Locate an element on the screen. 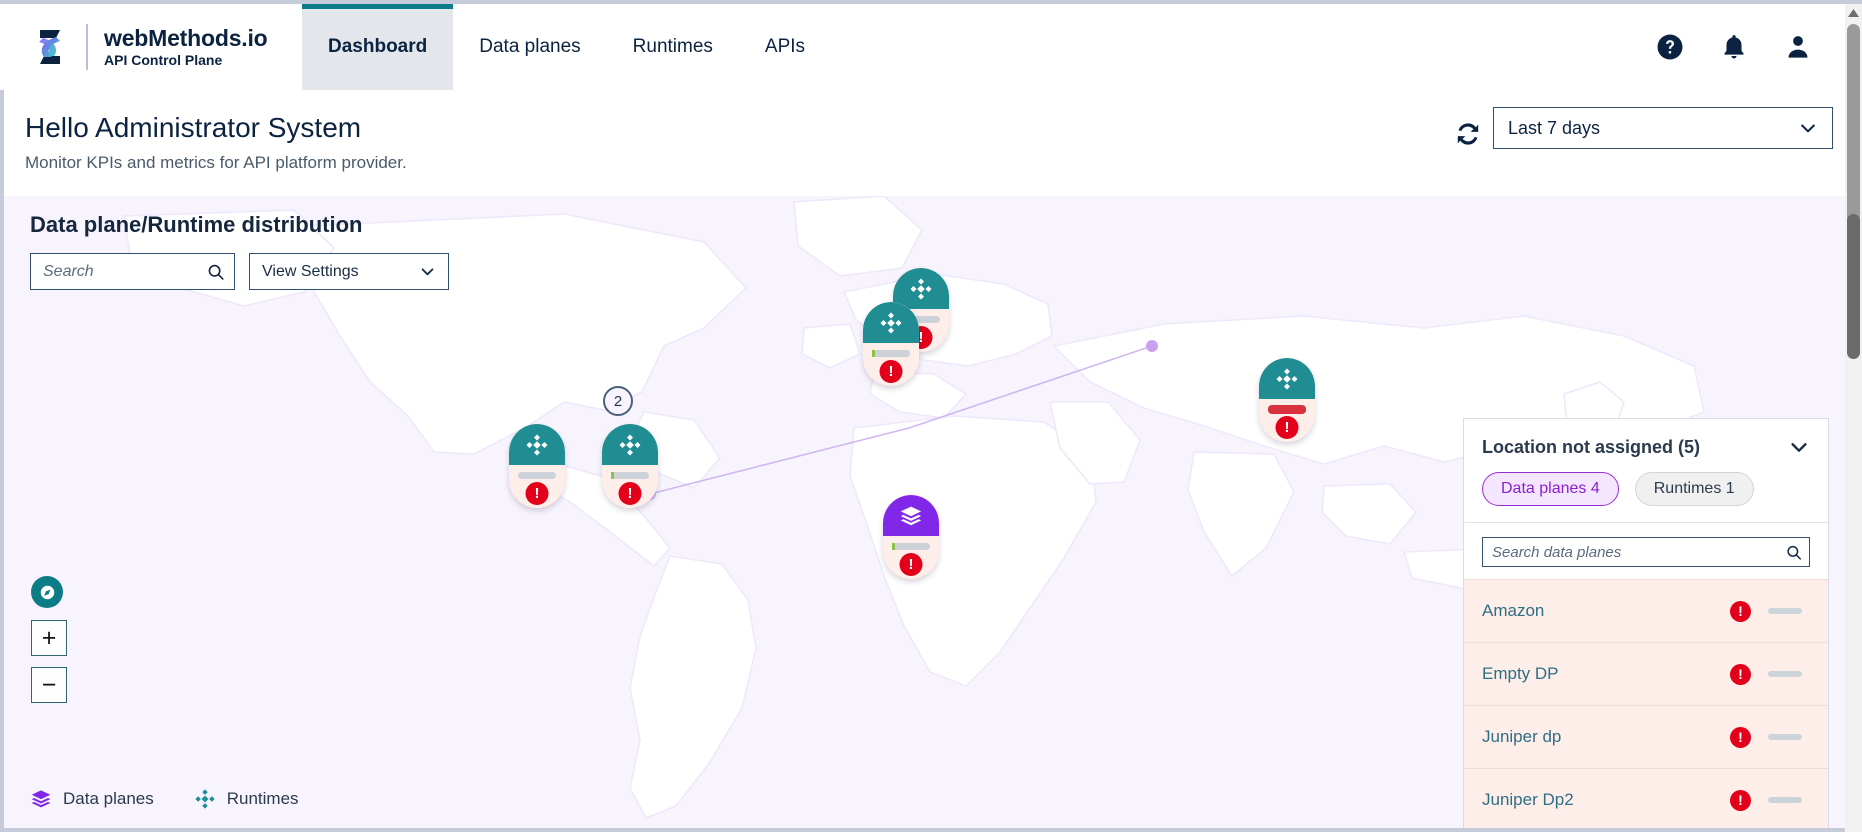 Image resolution: width=1862 pixels, height=832 pixels. side-panel-chips: Data planes 4 Runtimes 1 is located at coordinates (1646, 490).